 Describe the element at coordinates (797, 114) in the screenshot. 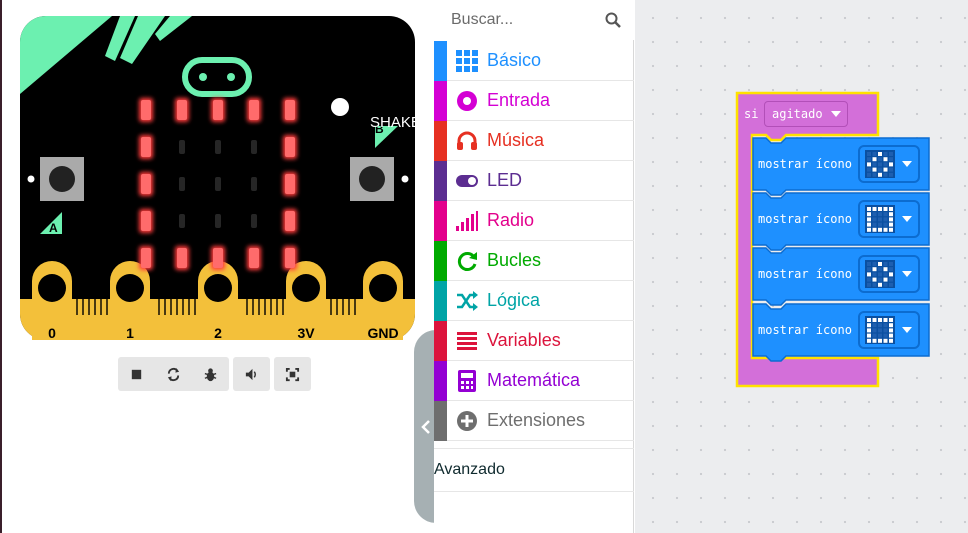

I see `gesture-value: agitado` at that location.